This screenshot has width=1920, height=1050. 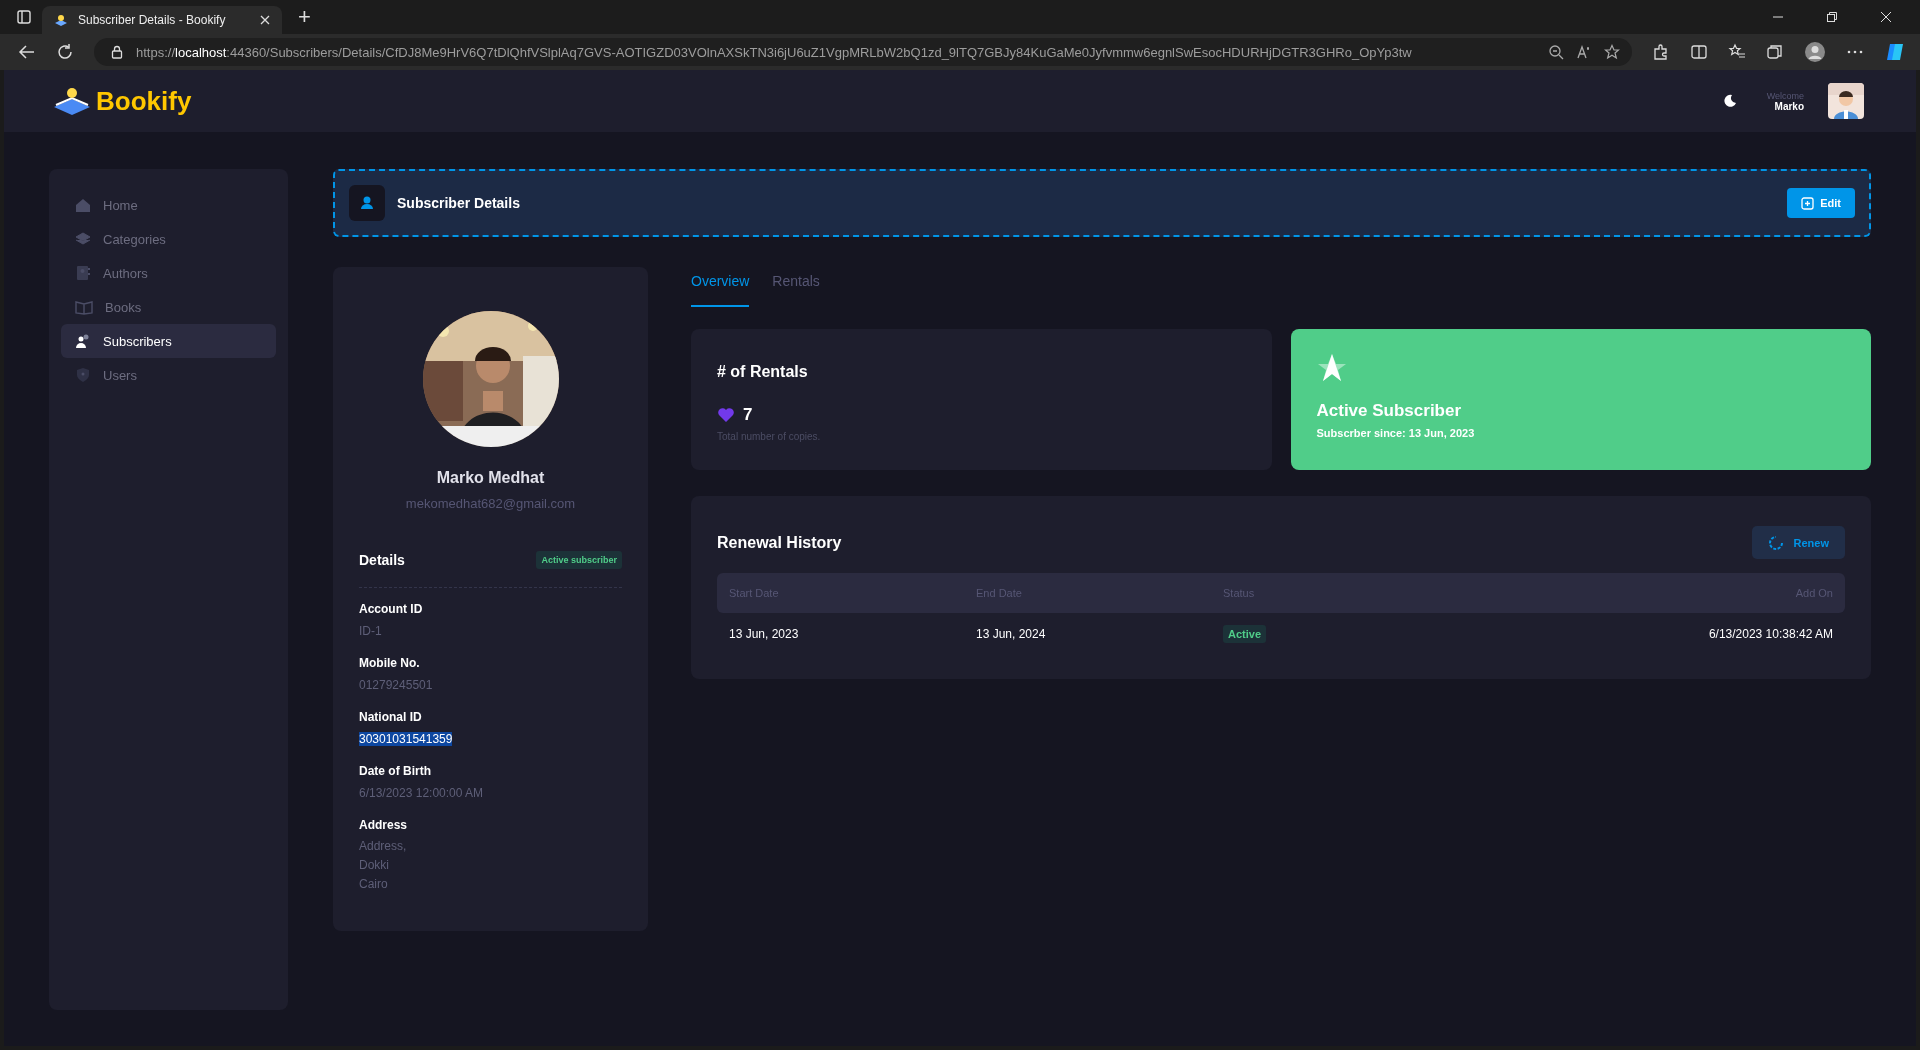 I want to click on field-label: National ID, so click(x=391, y=717).